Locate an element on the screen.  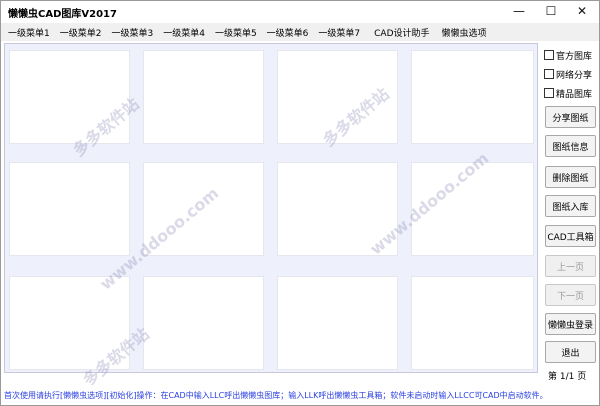
menu-item-5: 一级菜单5 is located at coordinates (236, 32).